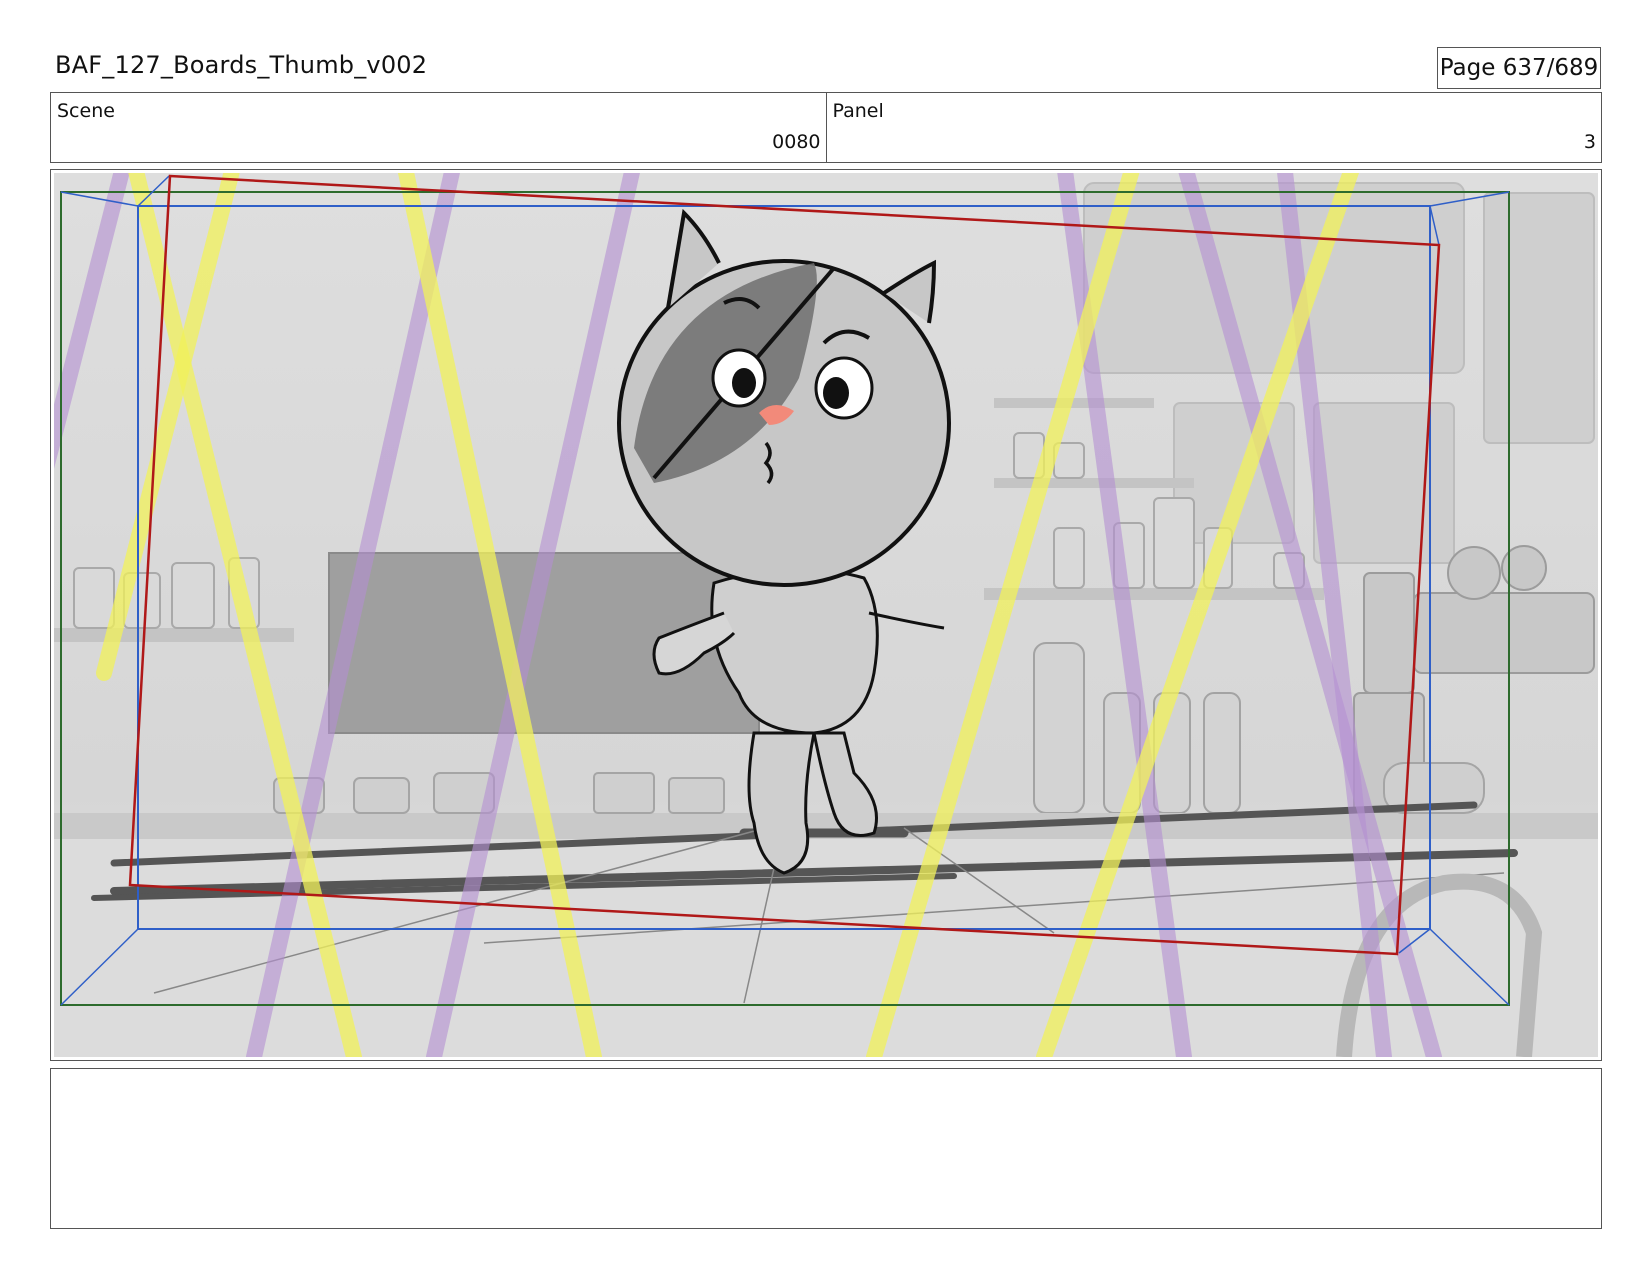 Image resolution: width=1650 pixels, height=1275 pixels. What do you see at coordinates (1519, 68) in the screenshot?
I see `page-number: Page 637/689` at bounding box center [1519, 68].